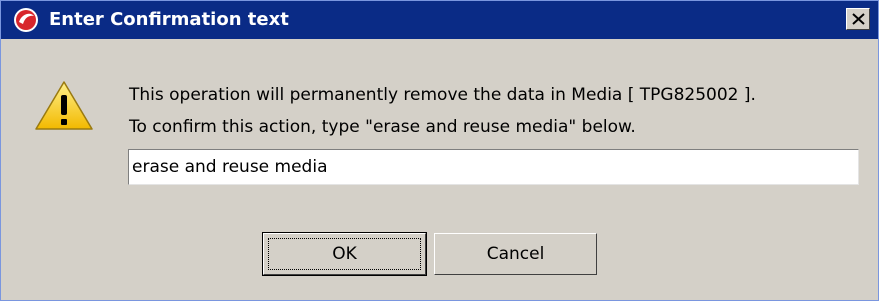 This screenshot has height=301, width=879. Describe the element at coordinates (493, 167) in the screenshot. I see `confirmation-text-input` at that location.